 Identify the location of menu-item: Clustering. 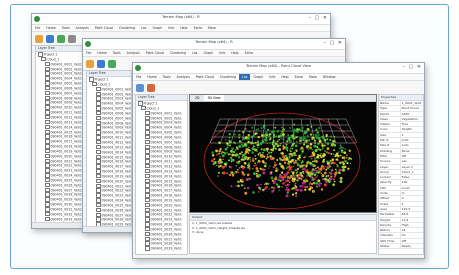
(228, 77).